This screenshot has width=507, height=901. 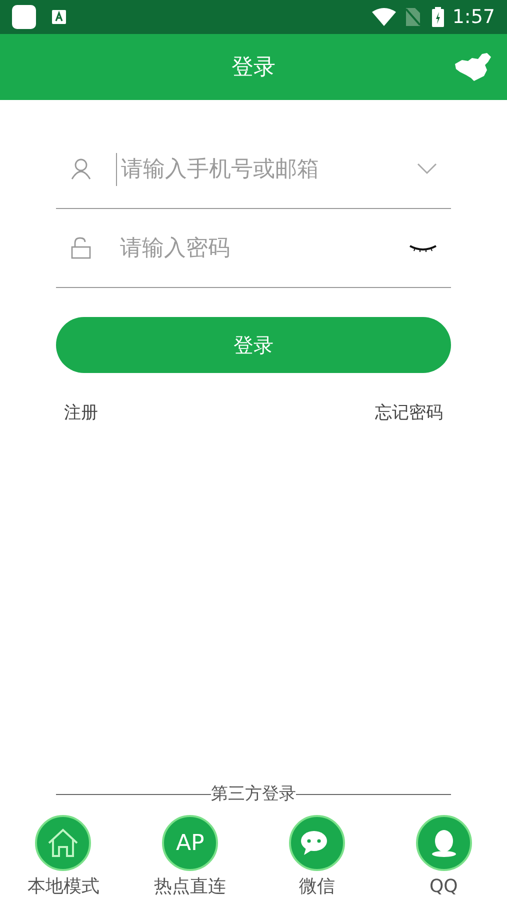 I want to click on text-link: 忘记密码, so click(x=409, y=413).